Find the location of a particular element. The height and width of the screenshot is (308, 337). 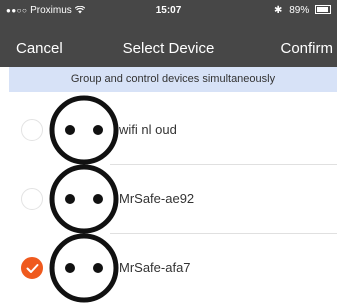

battery-icon is located at coordinates (323, 9).